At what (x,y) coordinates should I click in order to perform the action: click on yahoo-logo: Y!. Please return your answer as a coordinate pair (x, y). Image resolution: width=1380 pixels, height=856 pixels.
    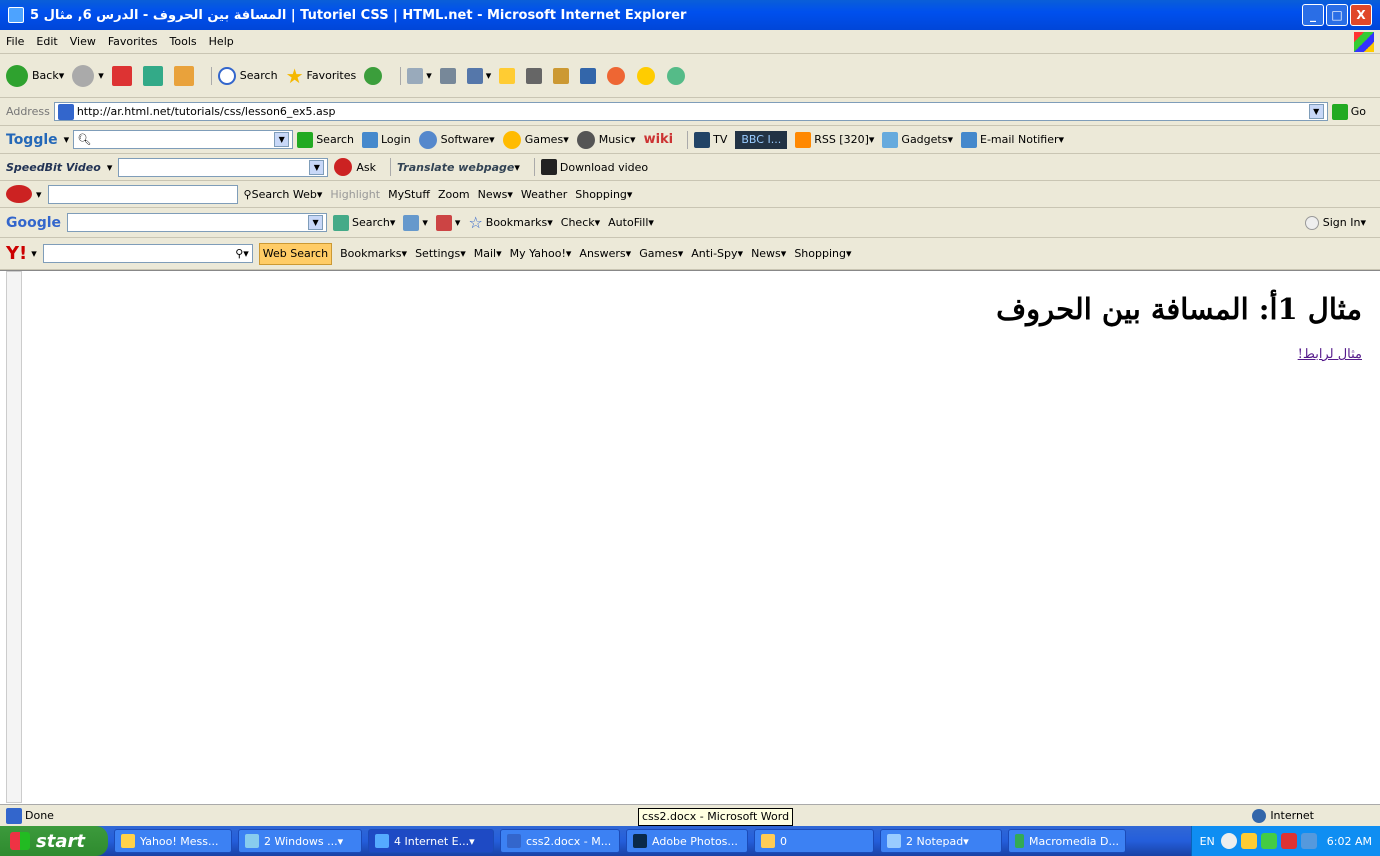
    Looking at the image, I should click on (16, 253).